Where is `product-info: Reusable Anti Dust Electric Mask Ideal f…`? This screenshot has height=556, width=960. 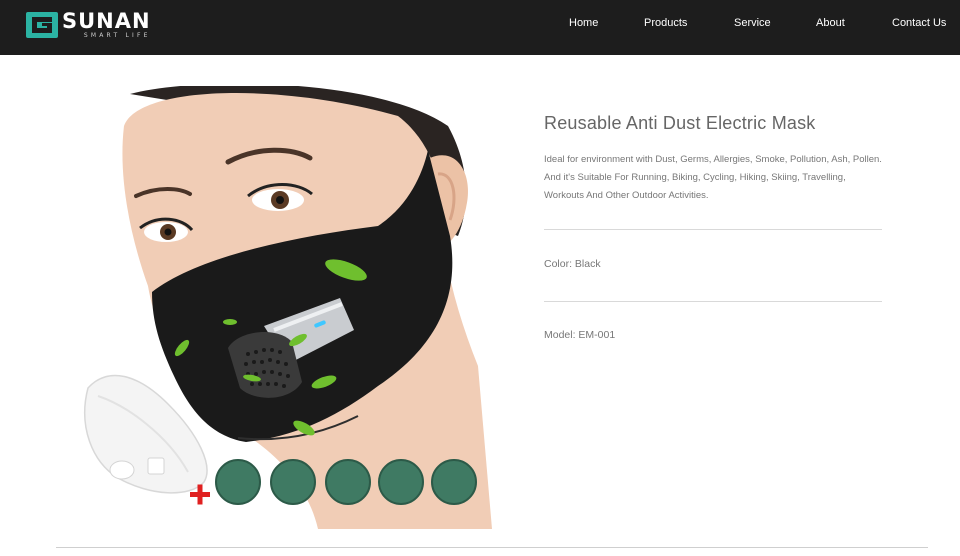 product-info: Reusable Anti Dust Electric Mask Ideal f… is located at coordinates (713, 156).